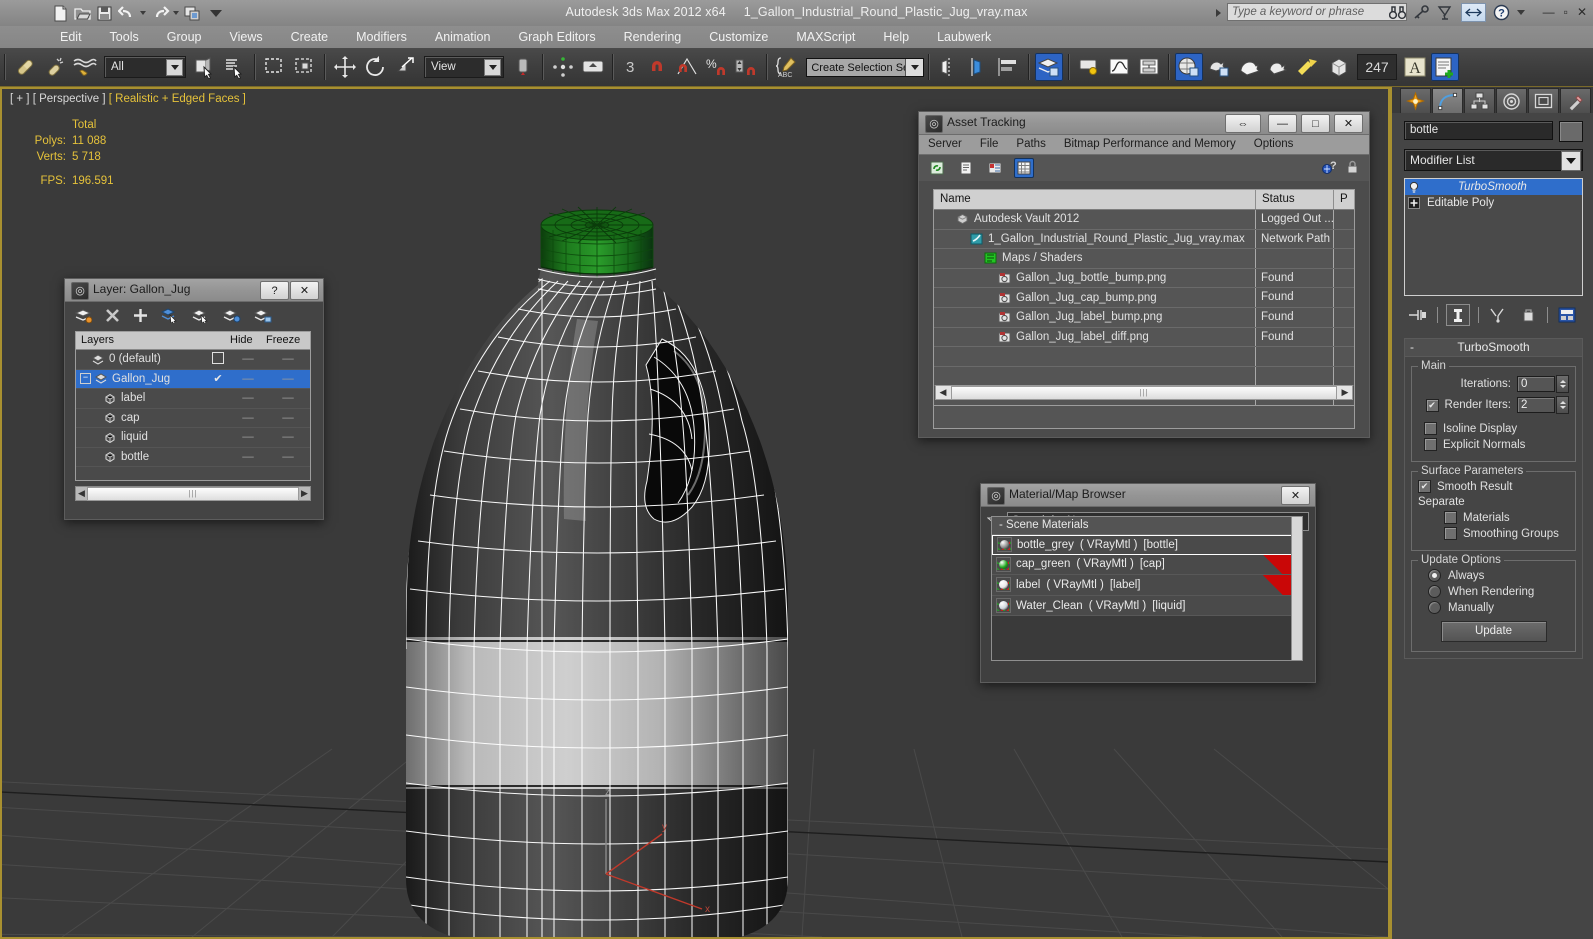  Describe the element at coordinates (310, 37) in the screenshot. I see `menu-item-create: Create` at that location.